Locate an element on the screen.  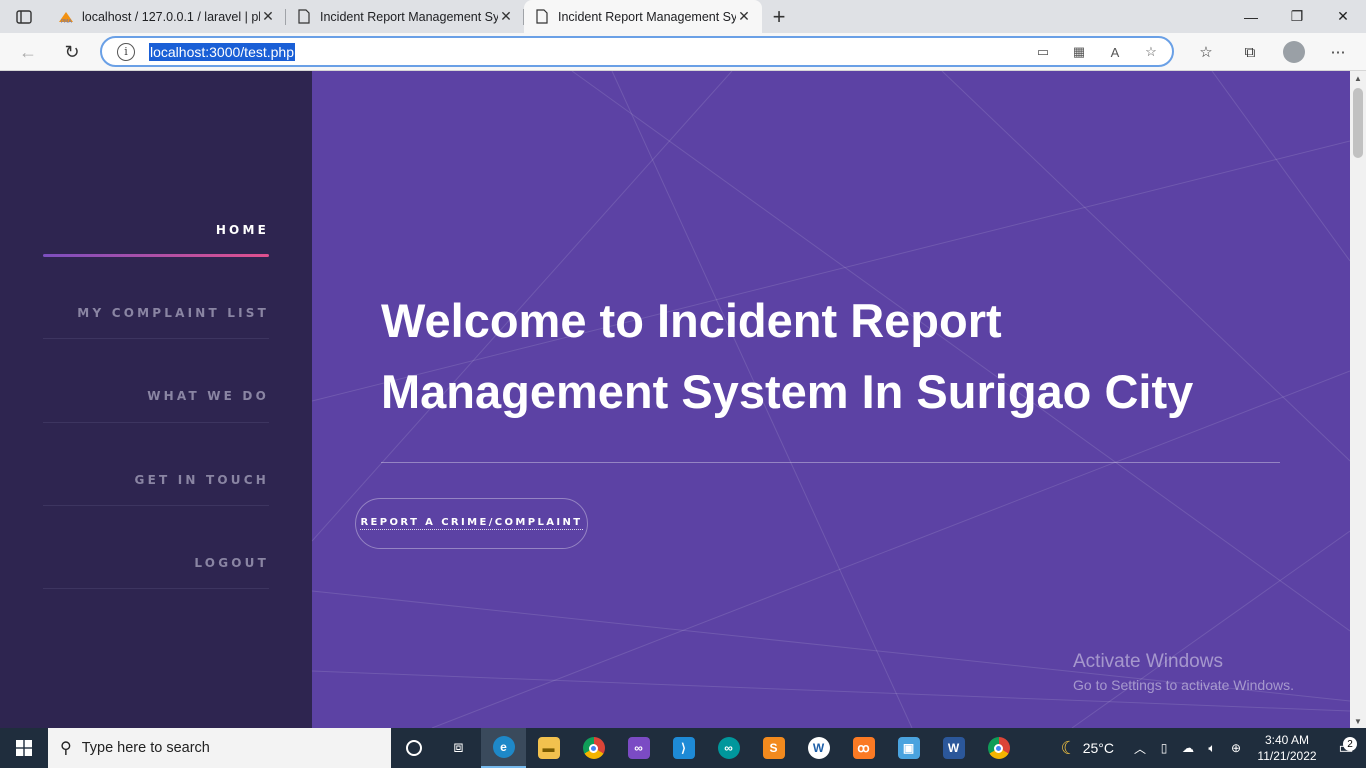
phpmyadmin-icon: PMA is located at coordinates (66, 17).